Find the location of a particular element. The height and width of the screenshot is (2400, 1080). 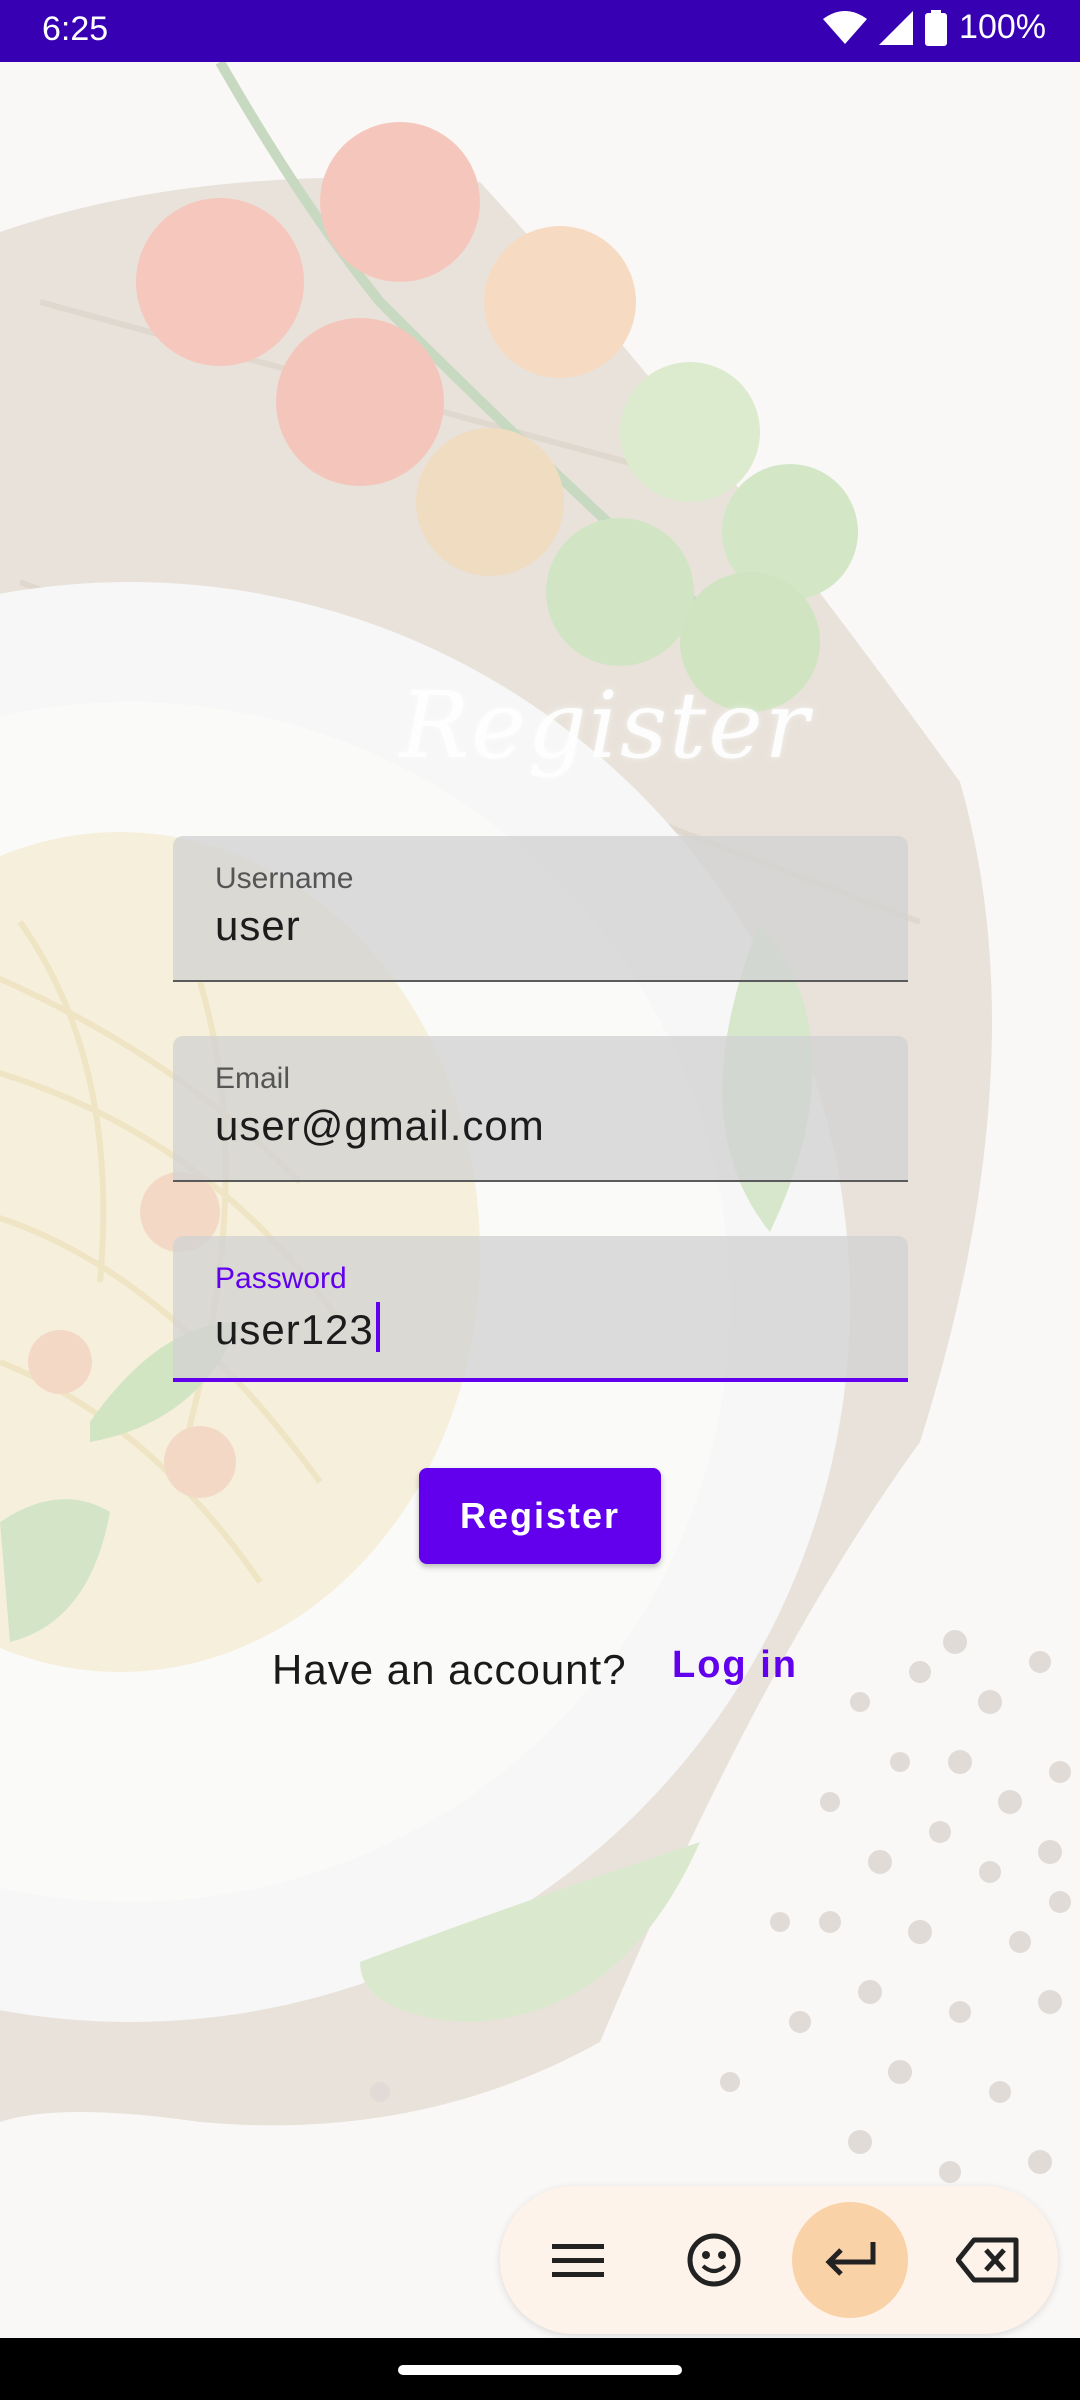

emoji-icon is located at coordinates (714, 2260).